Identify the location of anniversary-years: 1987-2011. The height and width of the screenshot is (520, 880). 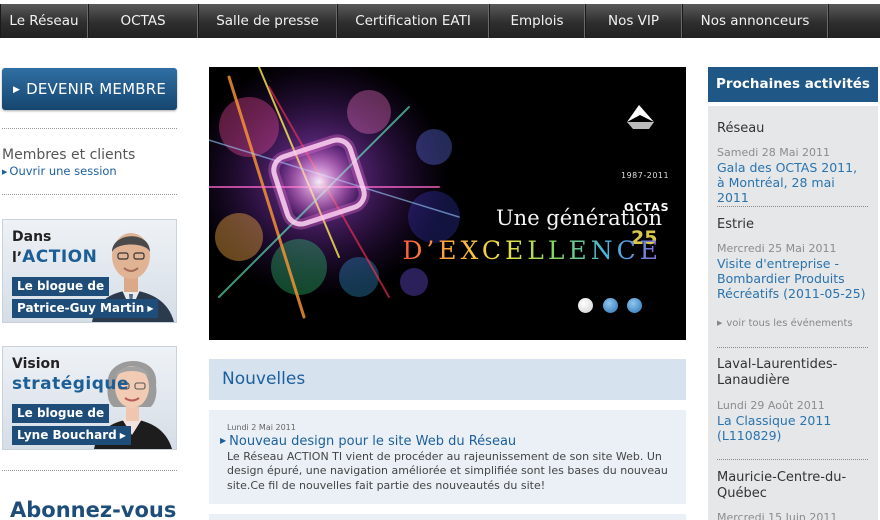
(645, 175).